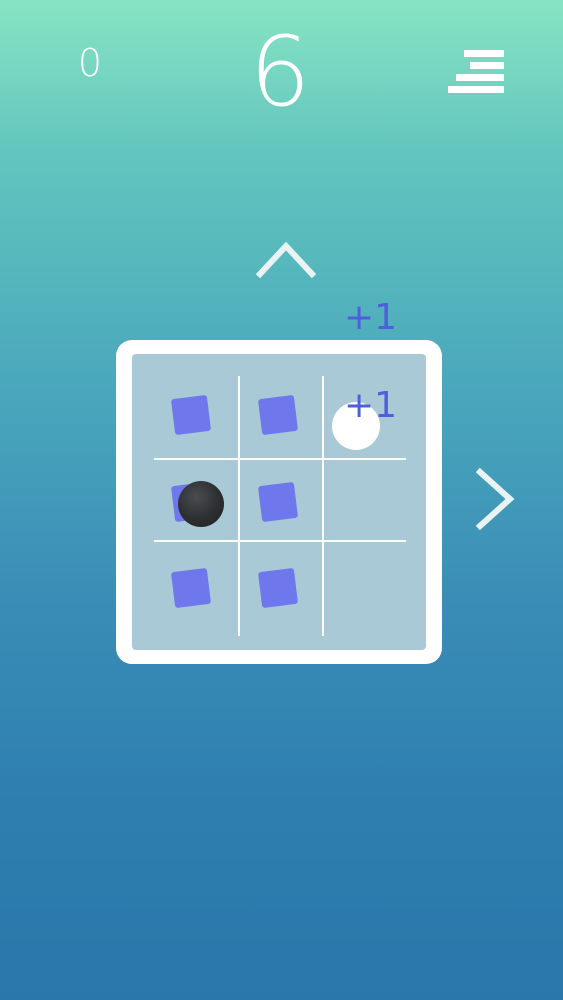 This screenshot has height=1000, width=563. I want to click on move-right-button, so click(495, 499).